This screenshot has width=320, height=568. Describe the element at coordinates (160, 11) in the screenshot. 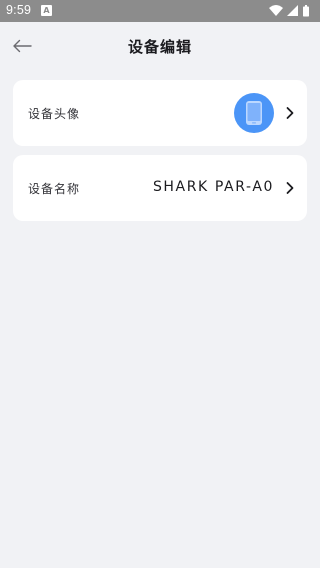

I see `status-bar: 9:59 A` at that location.